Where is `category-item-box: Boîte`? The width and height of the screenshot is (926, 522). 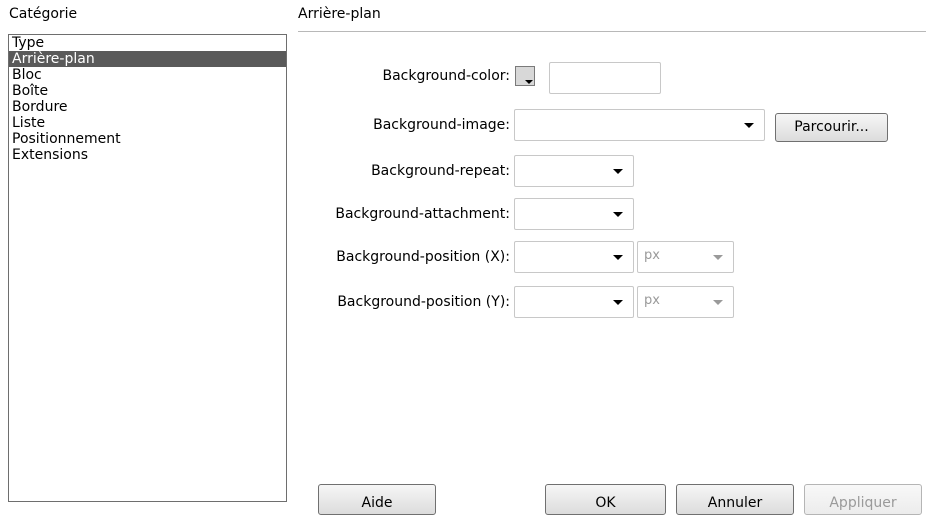 category-item-box: Boîte is located at coordinates (147, 91).